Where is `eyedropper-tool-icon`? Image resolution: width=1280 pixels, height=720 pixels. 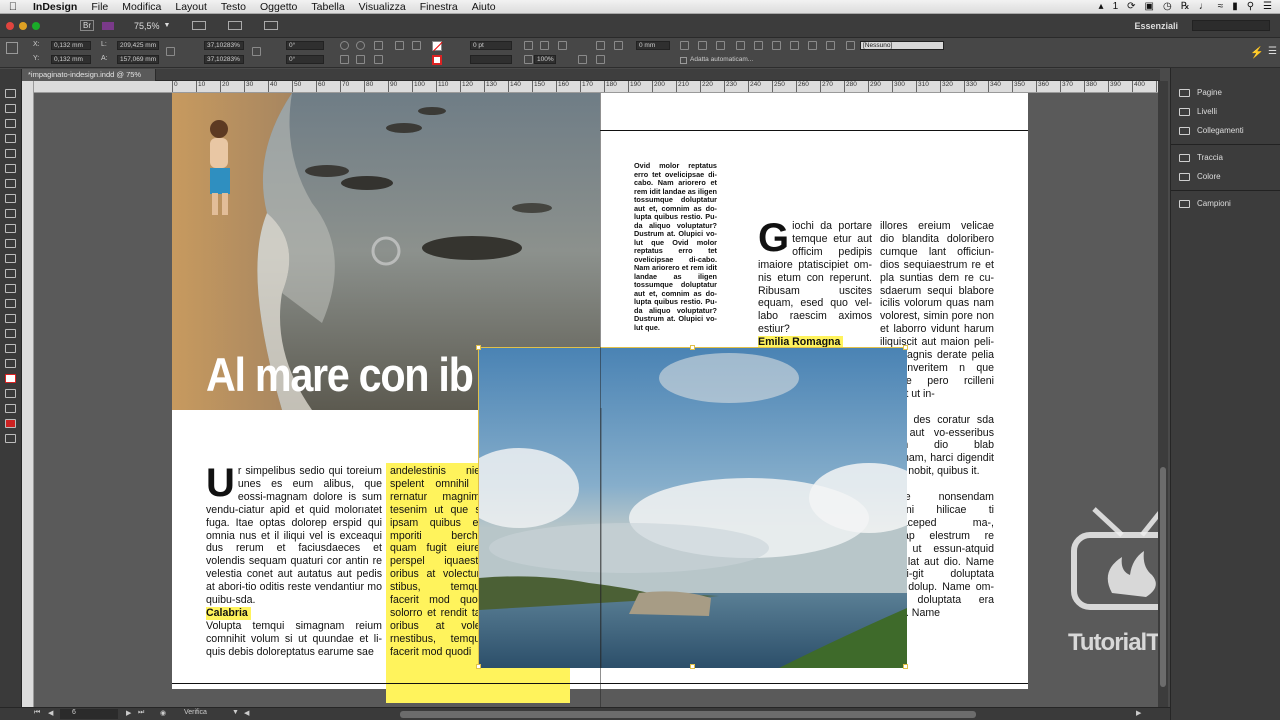 eyedropper-tool-icon is located at coordinates (10, 333).